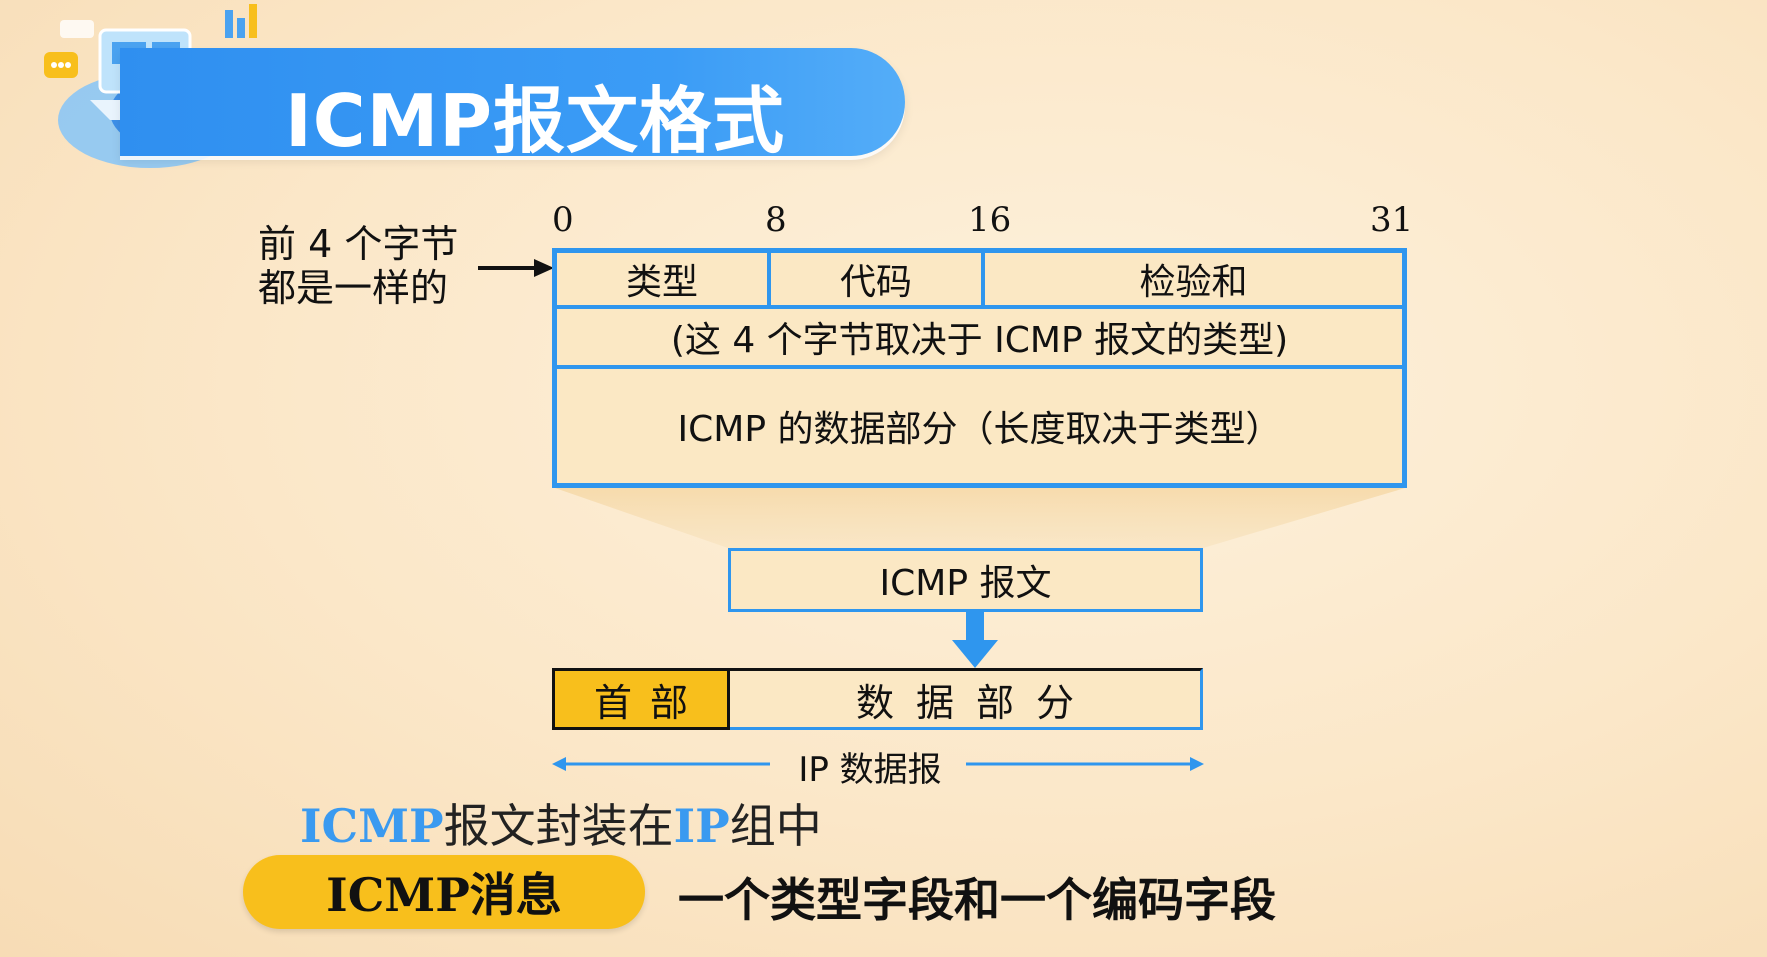 The width and height of the screenshot is (1767, 957). Describe the element at coordinates (563, 220) in the screenshot. I see `bit-label-0: 0` at that location.